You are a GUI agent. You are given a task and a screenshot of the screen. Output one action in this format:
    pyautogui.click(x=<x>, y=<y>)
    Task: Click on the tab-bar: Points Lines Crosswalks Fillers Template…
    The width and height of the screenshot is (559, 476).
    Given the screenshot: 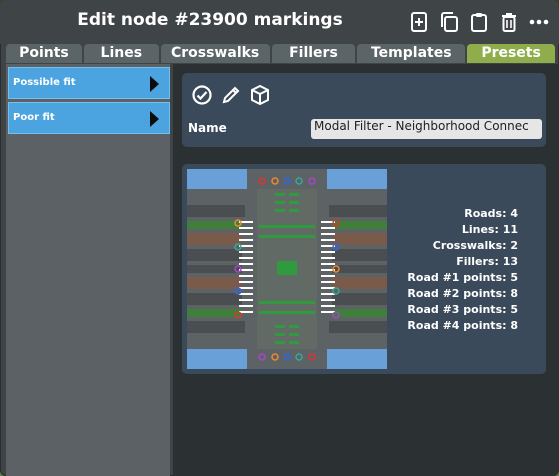 What is the action you would take?
    pyautogui.click(x=280, y=53)
    